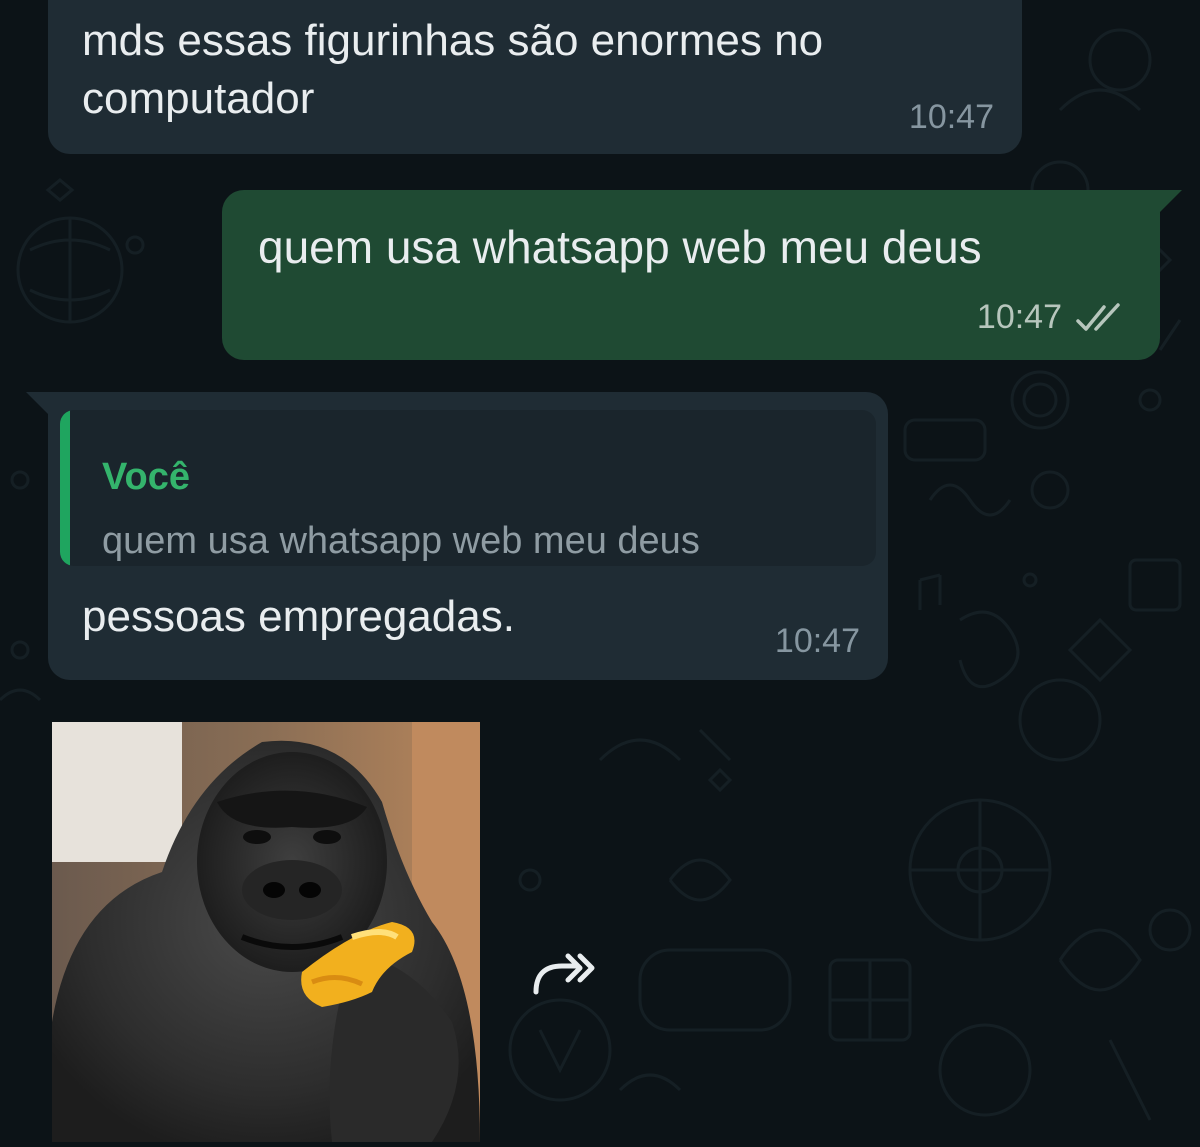 This screenshot has width=1200, height=1147. What do you see at coordinates (468, 488) in the screenshot?
I see `quoted-message: Você quem usa whatsapp web meu deus` at bounding box center [468, 488].